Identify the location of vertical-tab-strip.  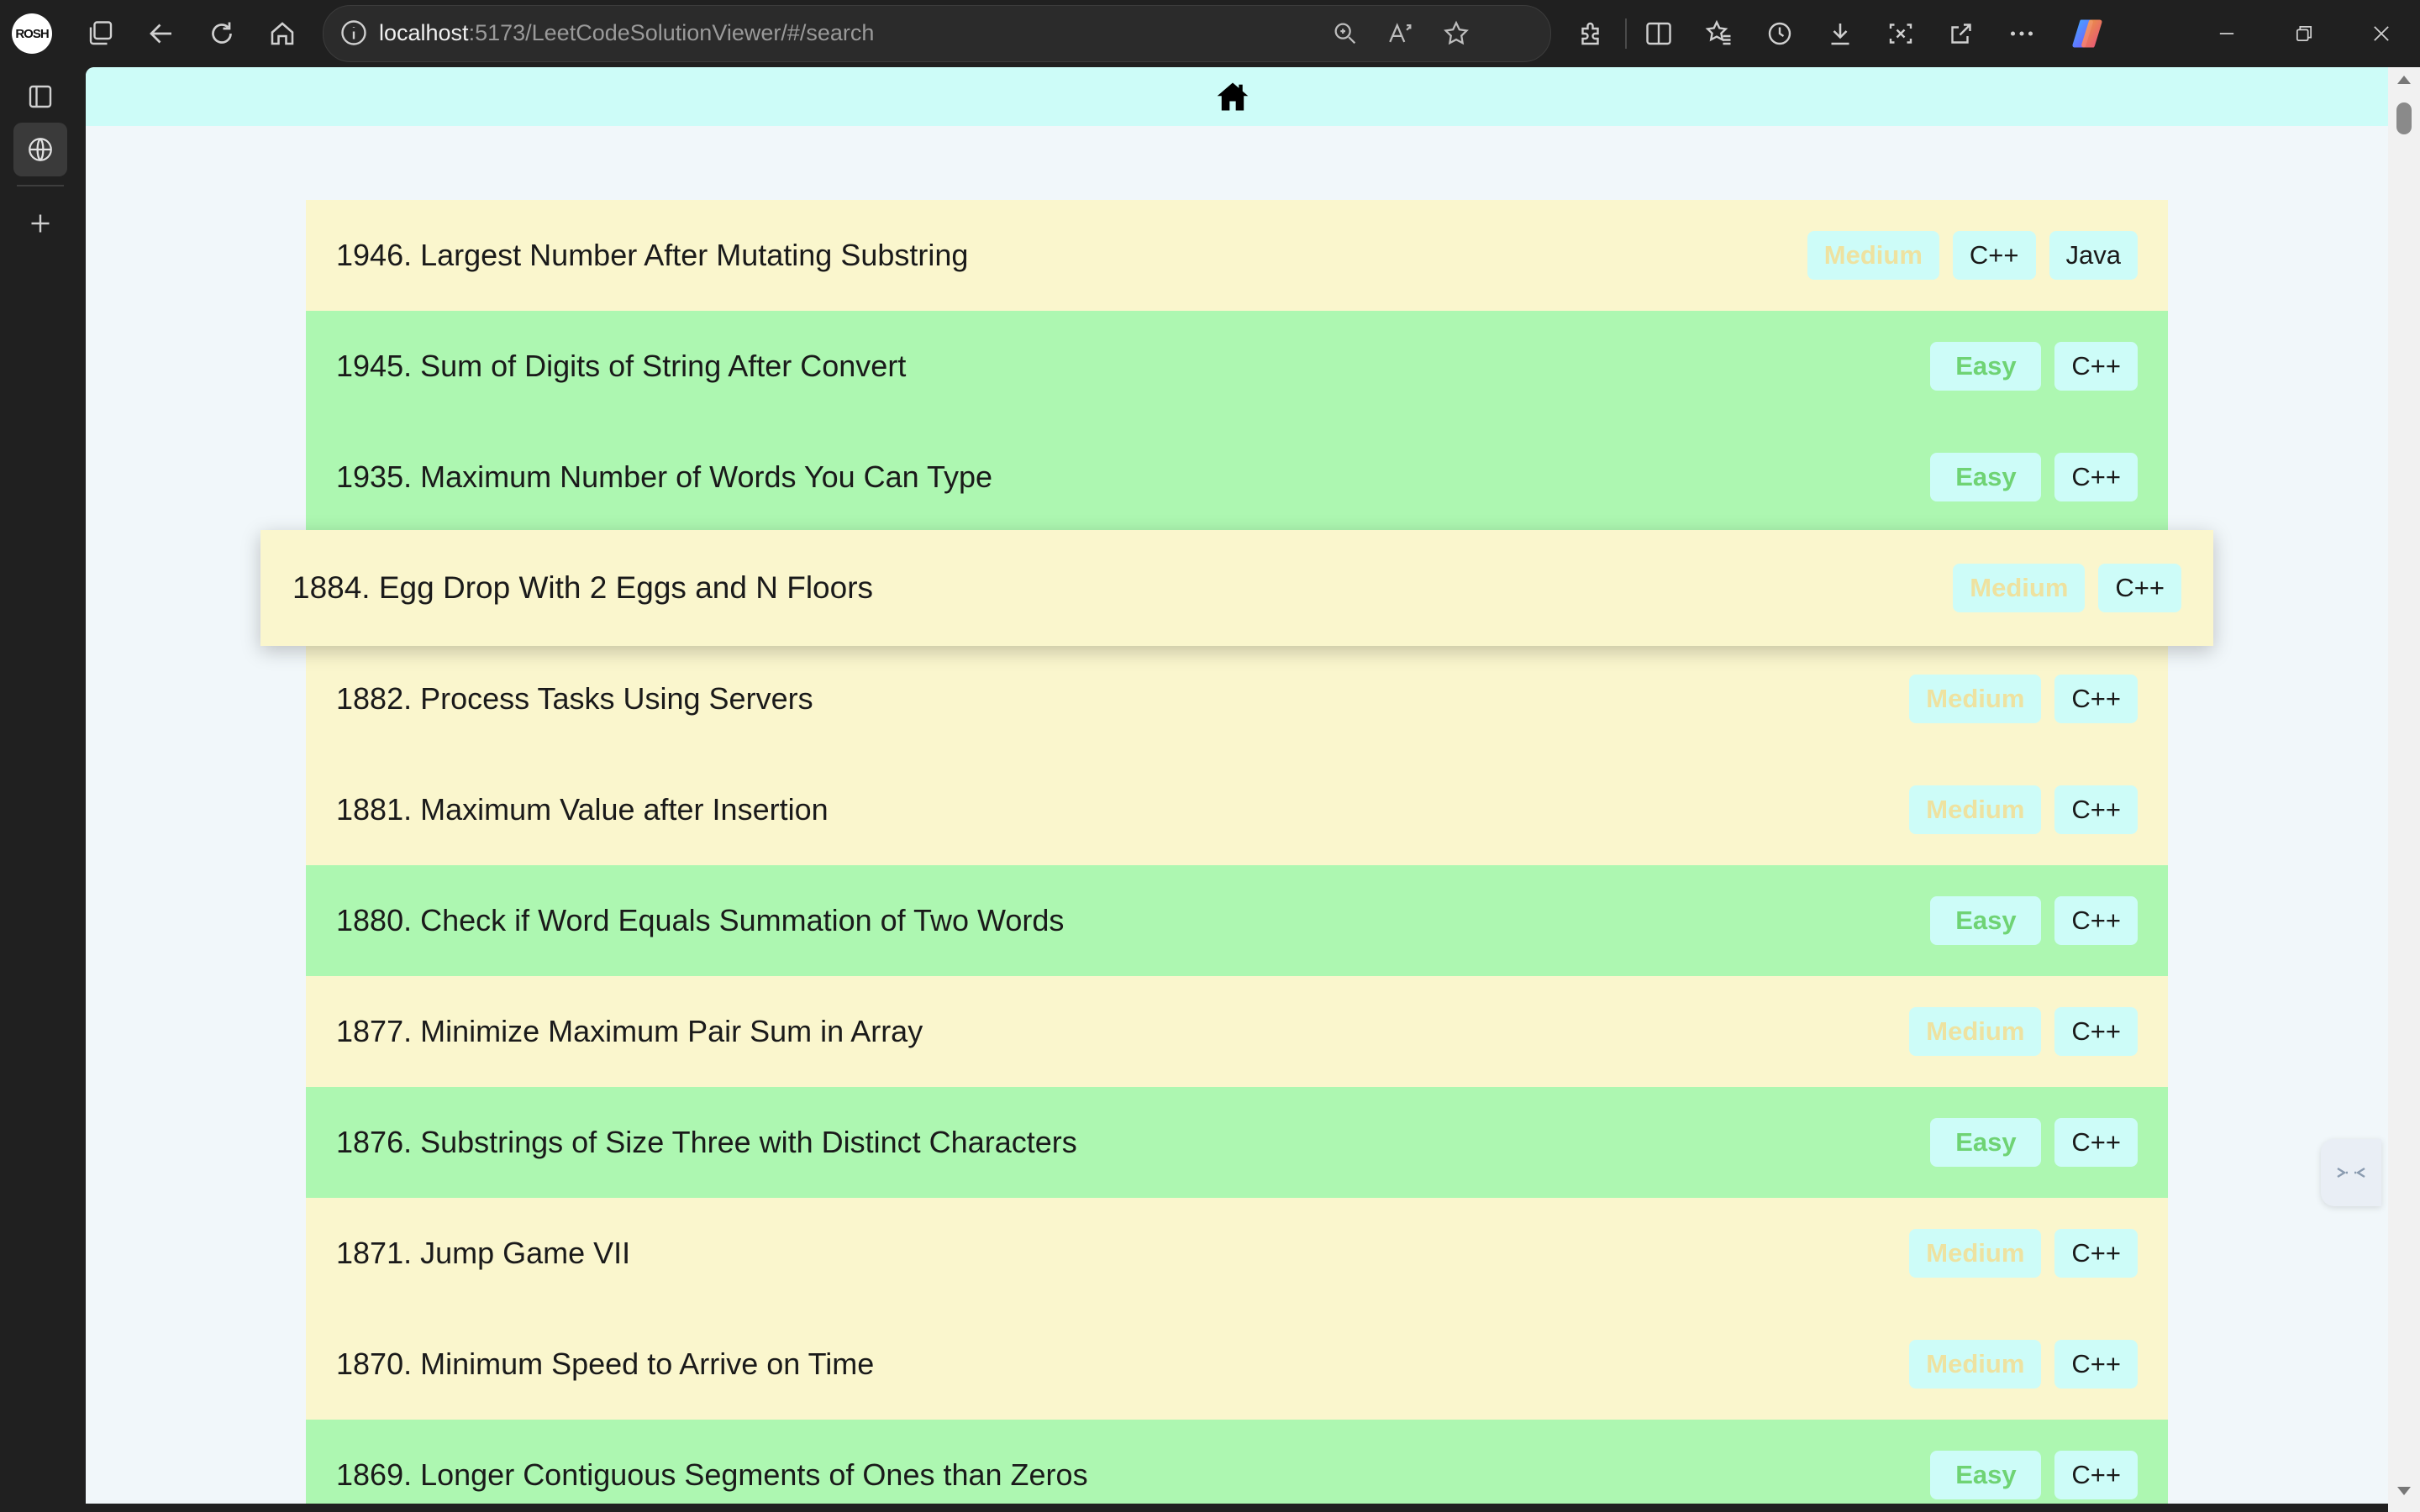
(42, 789).